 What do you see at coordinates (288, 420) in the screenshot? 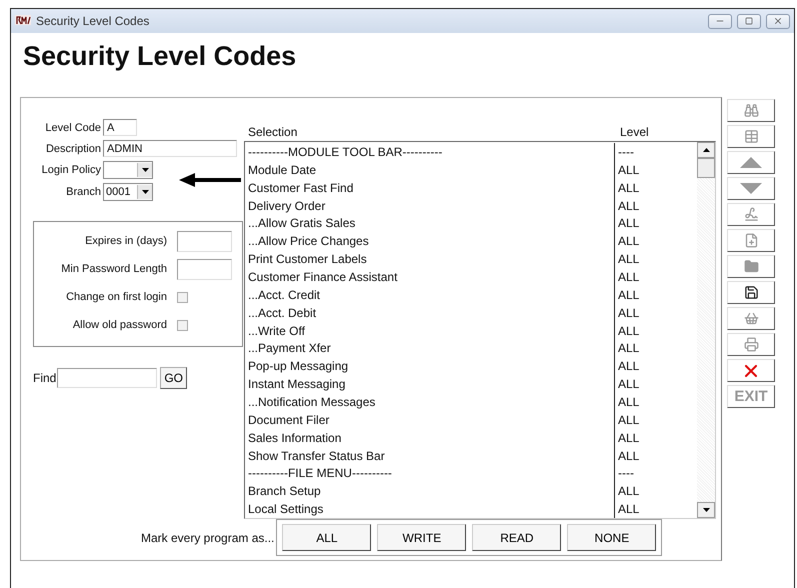
I see `table-cell-text: Document Filer` at bounding box center [288, 420].